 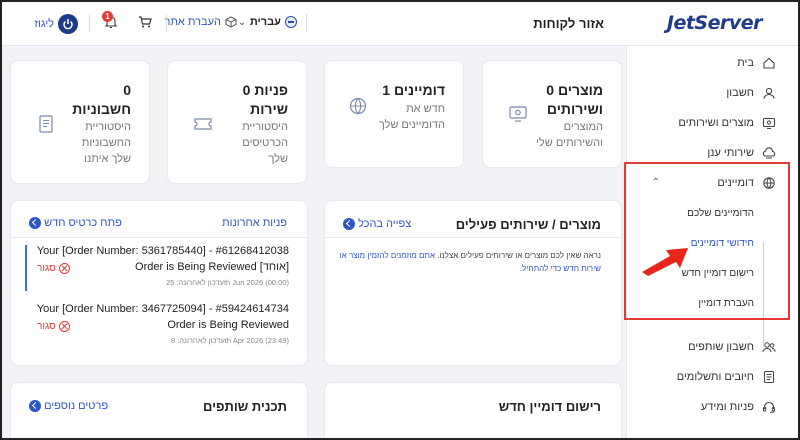 What do you see at coordinates (568, 23) in the screenshot?
I see `page-title: אזור לקוחות` at bounding box center [568, 23].